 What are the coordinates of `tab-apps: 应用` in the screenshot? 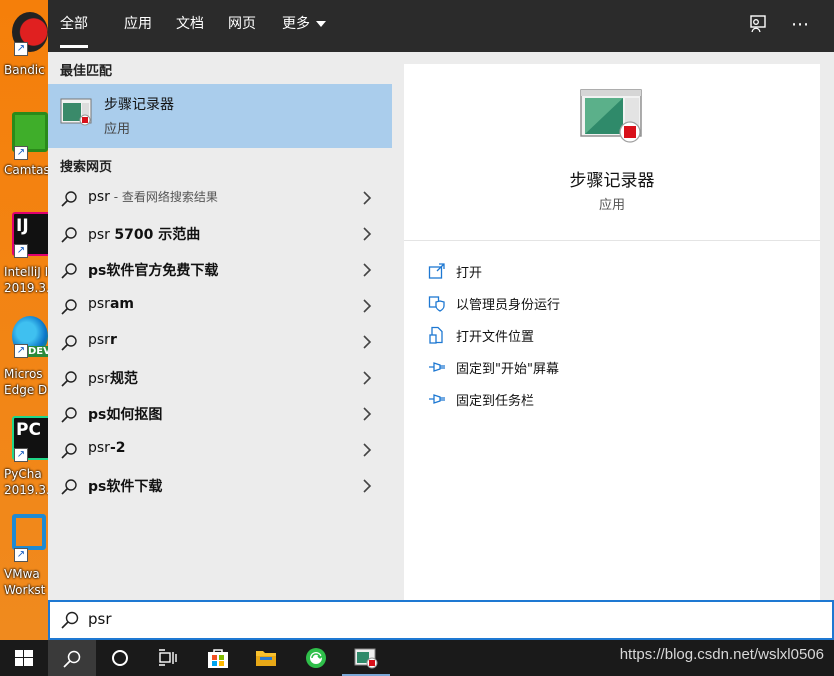 It's located at (138, 26).